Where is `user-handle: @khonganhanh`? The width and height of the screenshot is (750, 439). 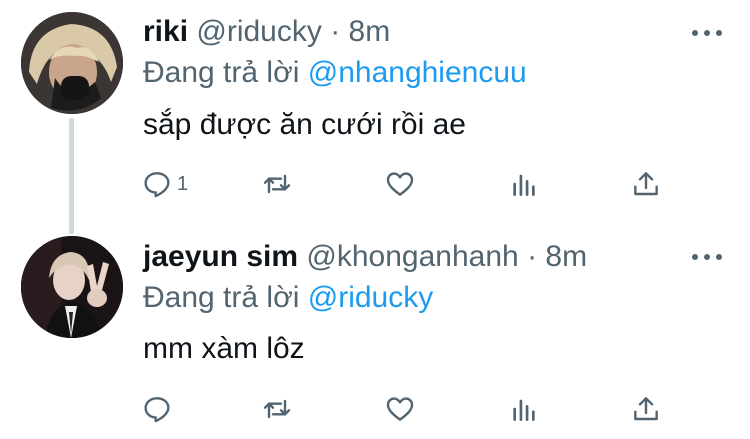 user-handle: @khonganhanh is located at coordinates (412, 256).